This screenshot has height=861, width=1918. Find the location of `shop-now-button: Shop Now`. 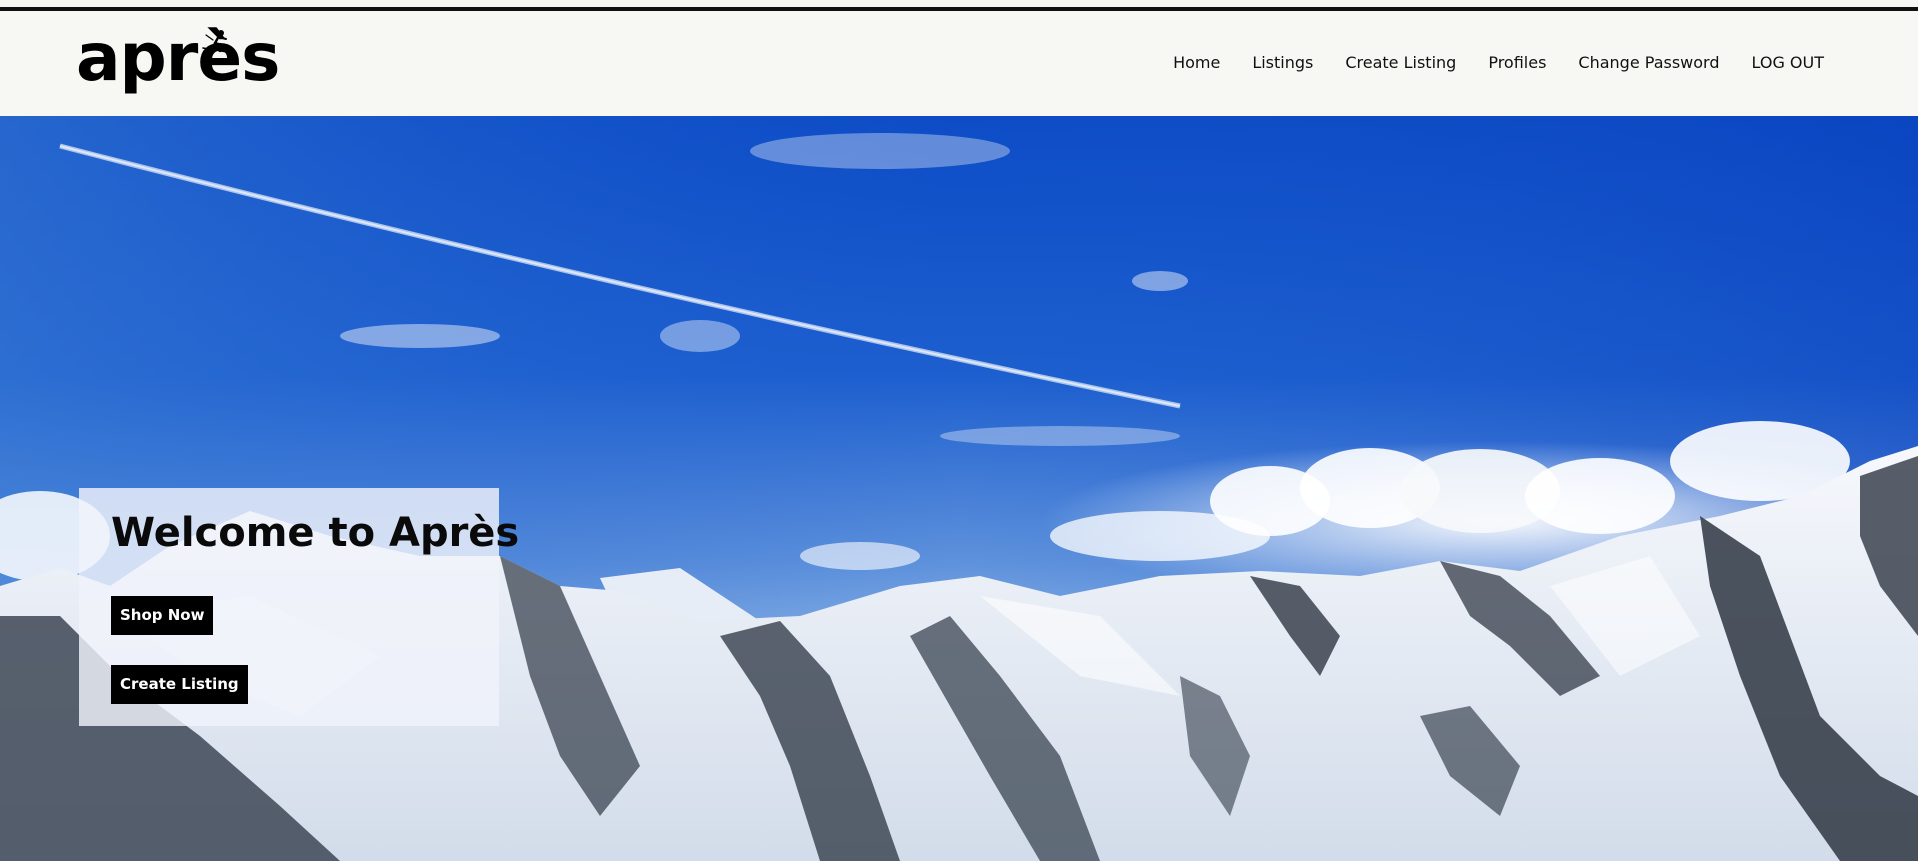

shop-now-button: Shop Now is located at coordinates (162, 615).